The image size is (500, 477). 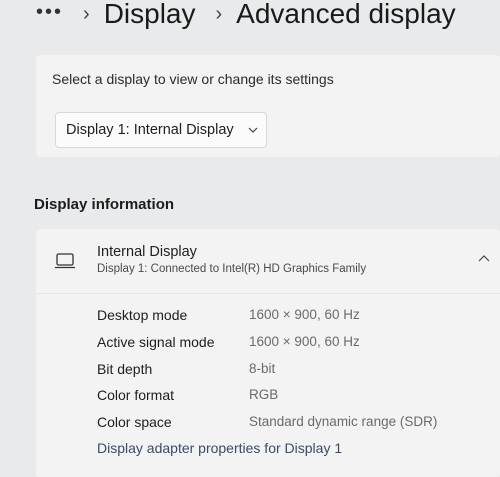 I want to click on monitor-icon, so click(x=65, y=261).